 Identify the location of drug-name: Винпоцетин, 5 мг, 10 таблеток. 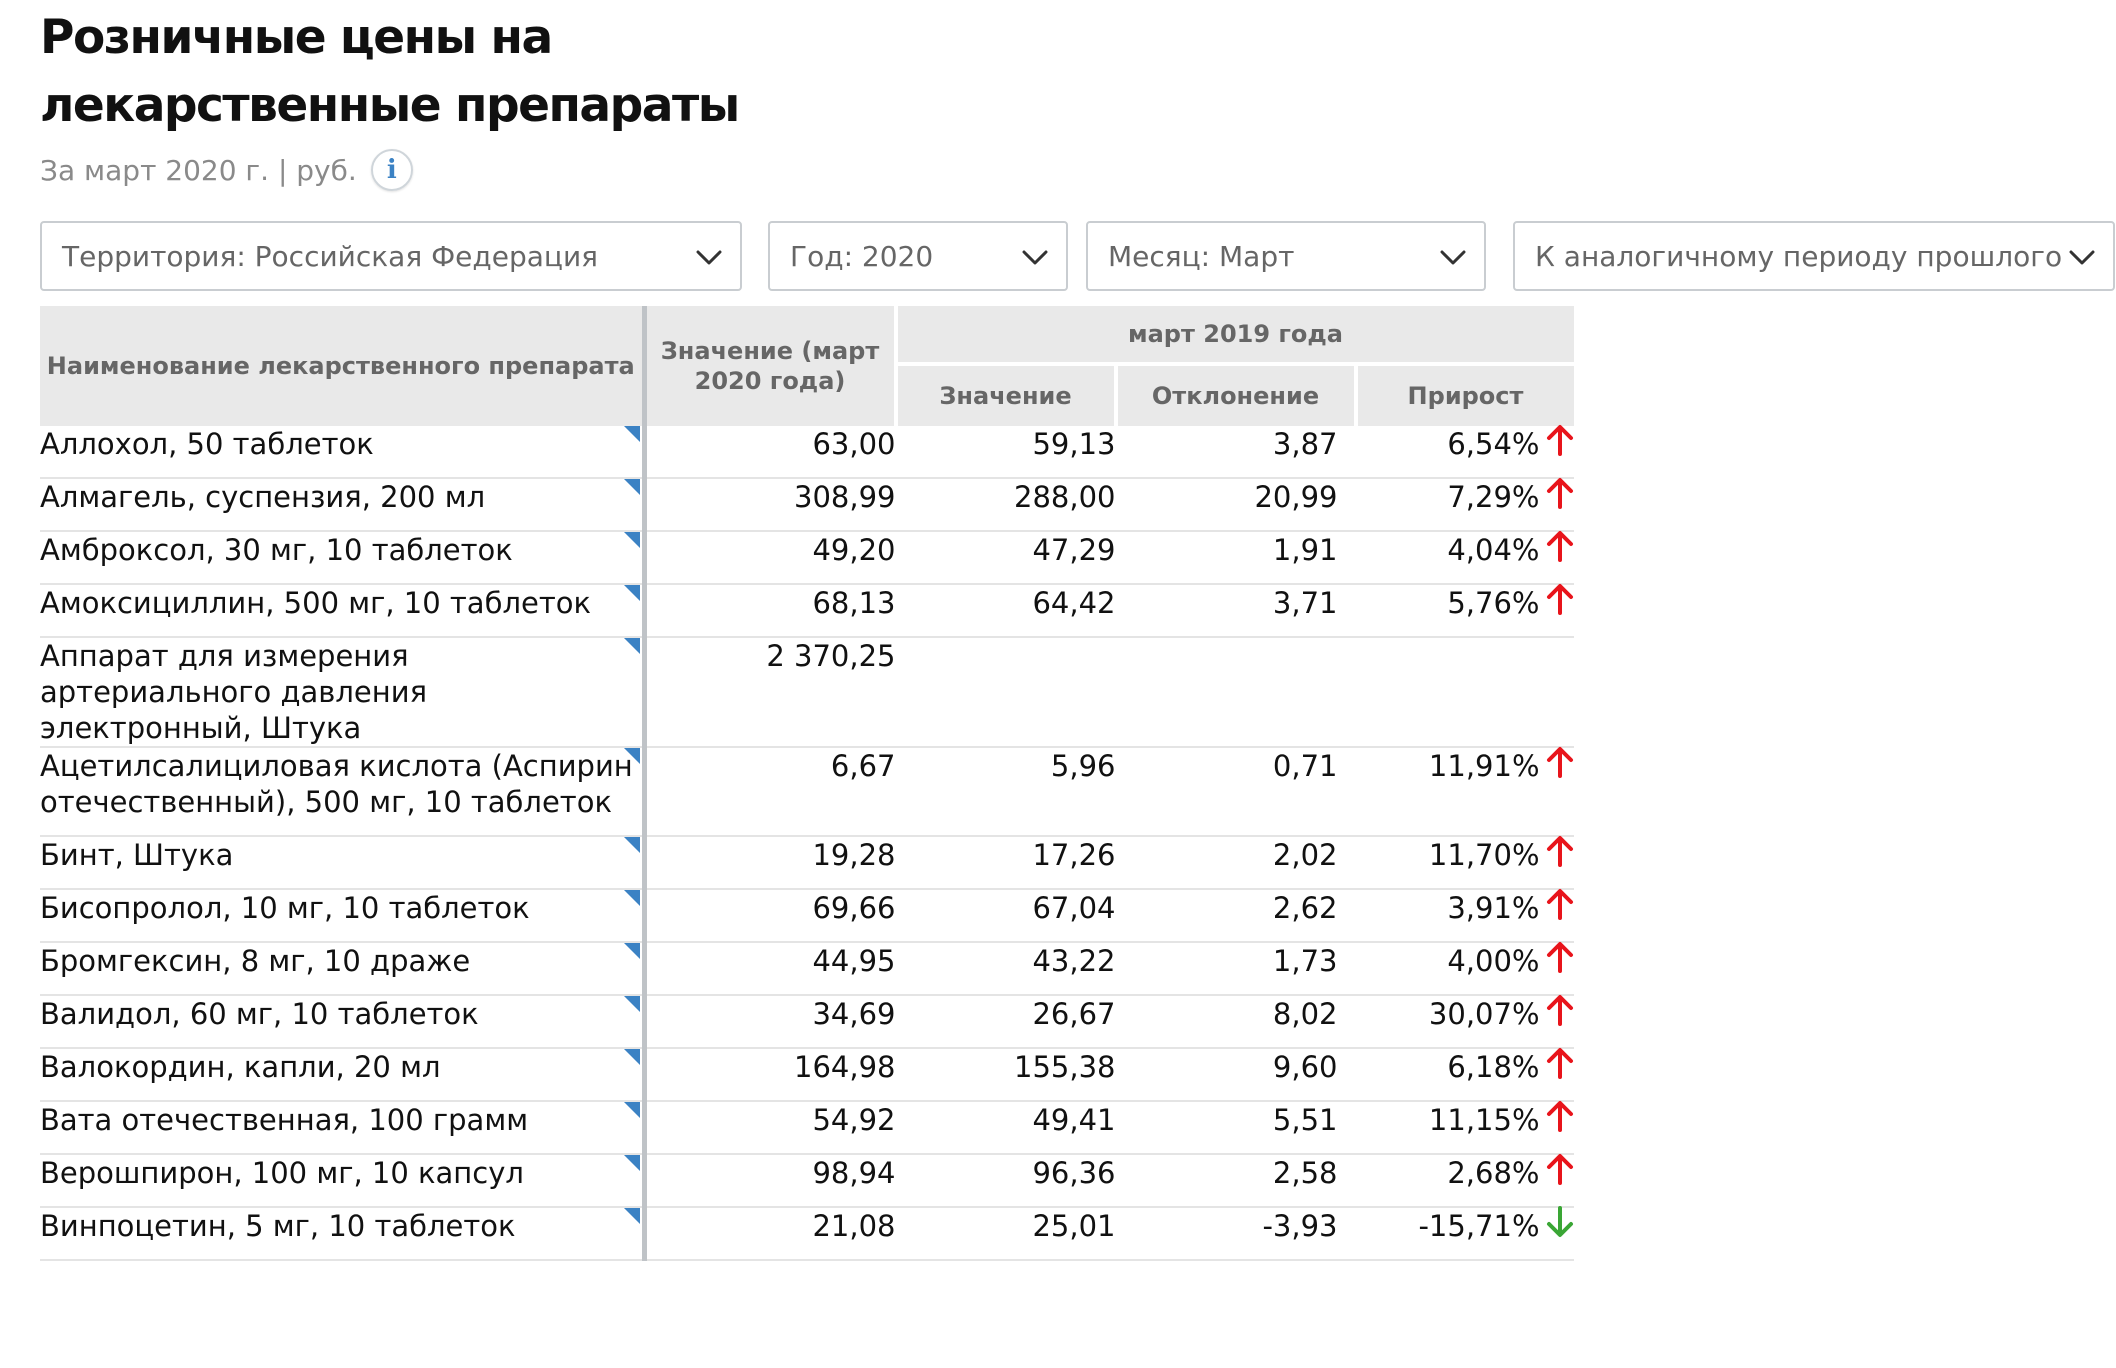
(278, 1226).